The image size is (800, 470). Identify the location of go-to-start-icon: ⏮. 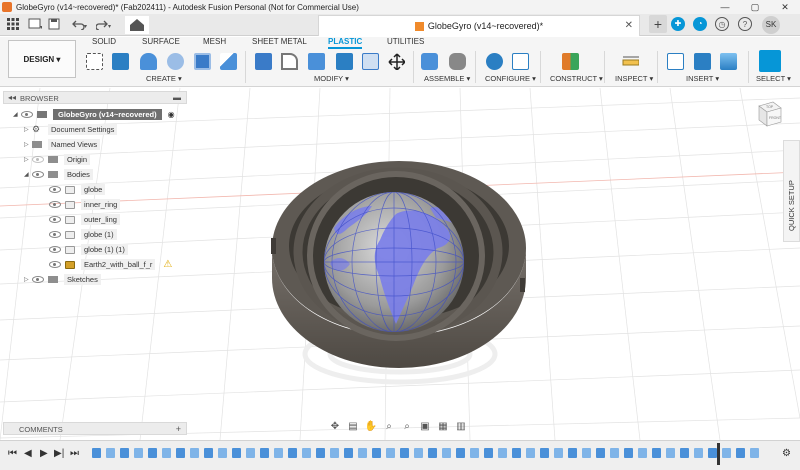
(12, 453).